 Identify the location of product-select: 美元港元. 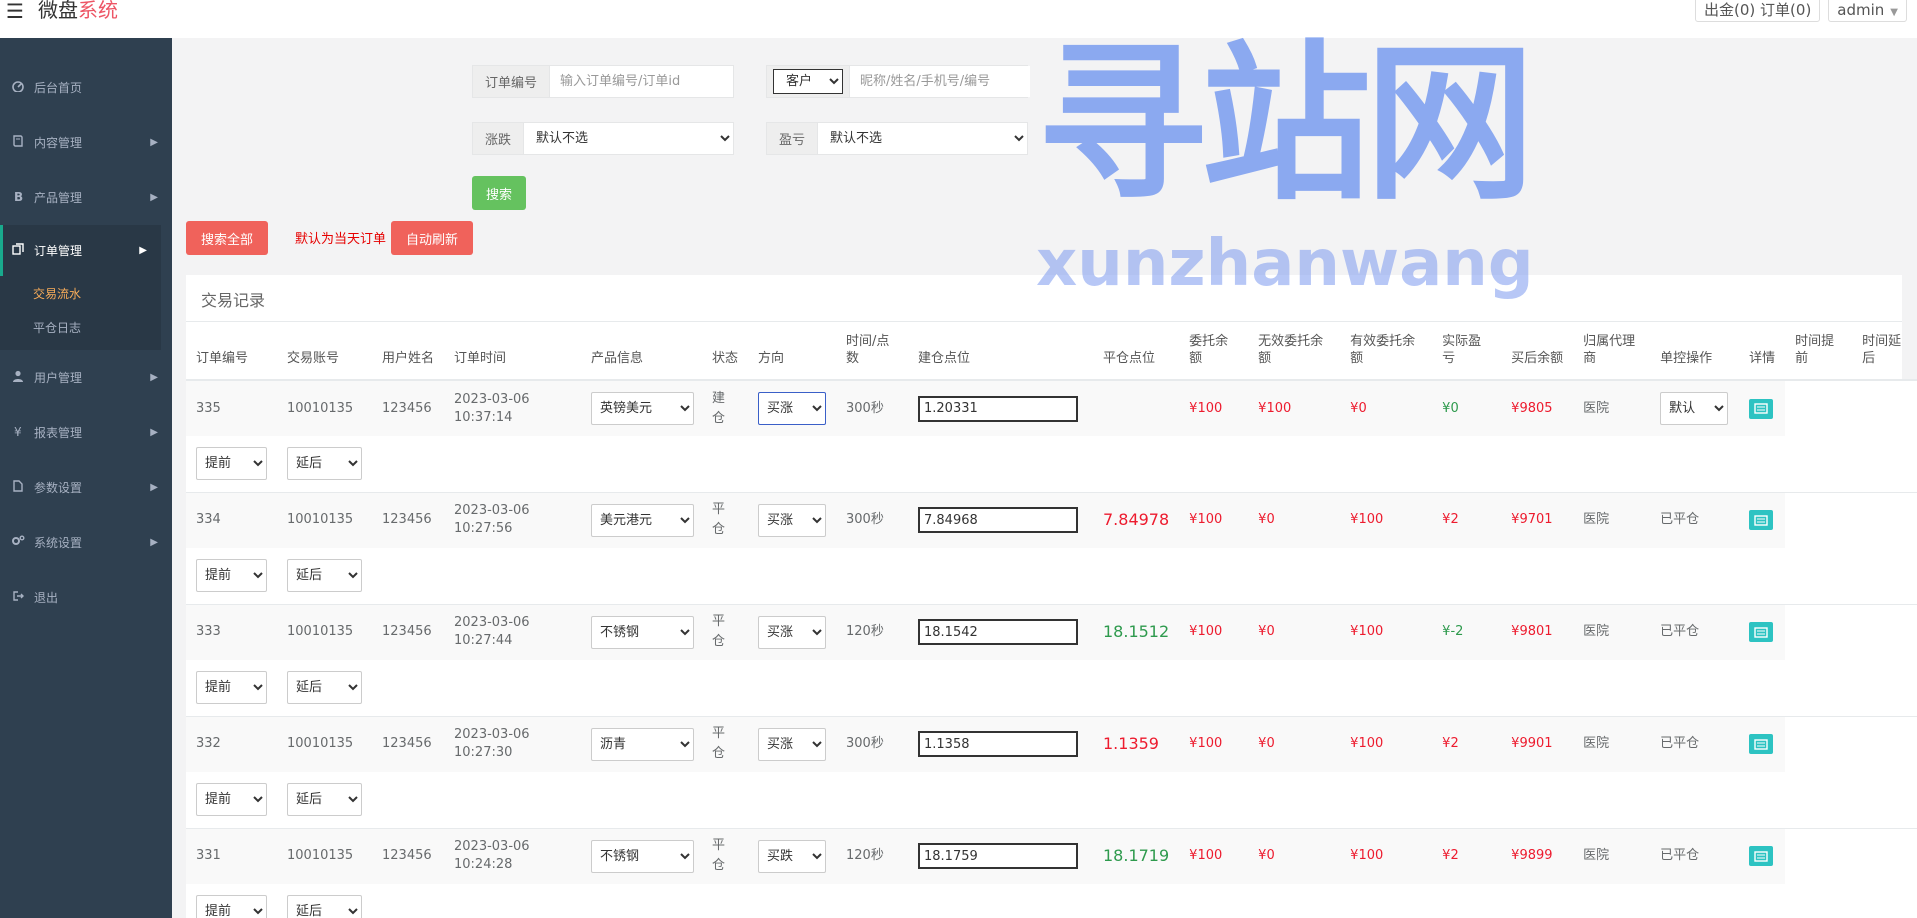
(642, 520).